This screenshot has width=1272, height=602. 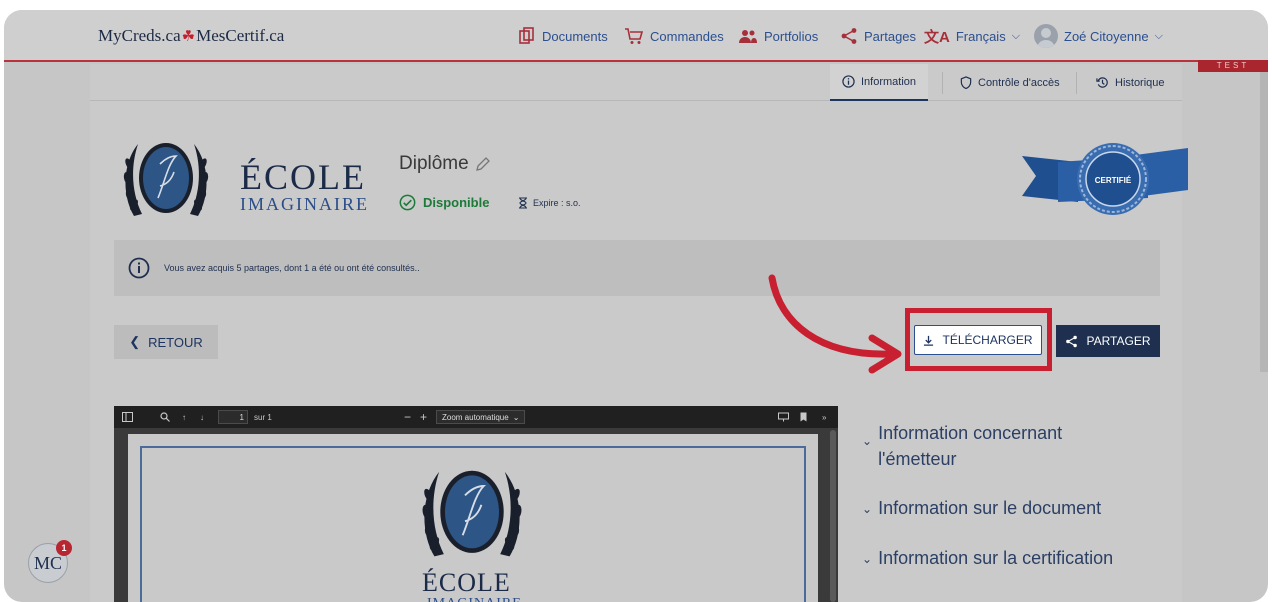 I want to click on expiry-info: Expire : s.o., so click(x=549, y=203).